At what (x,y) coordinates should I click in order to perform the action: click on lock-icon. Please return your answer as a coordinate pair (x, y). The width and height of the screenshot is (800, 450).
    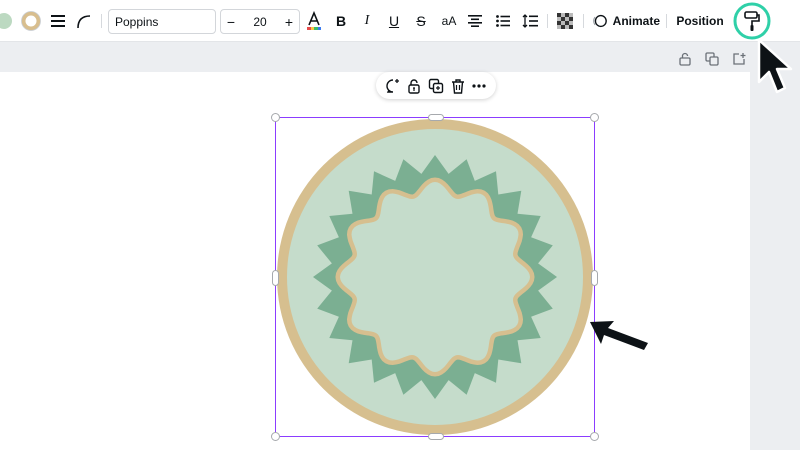
    Looking at the image, I should click on (414, 86).